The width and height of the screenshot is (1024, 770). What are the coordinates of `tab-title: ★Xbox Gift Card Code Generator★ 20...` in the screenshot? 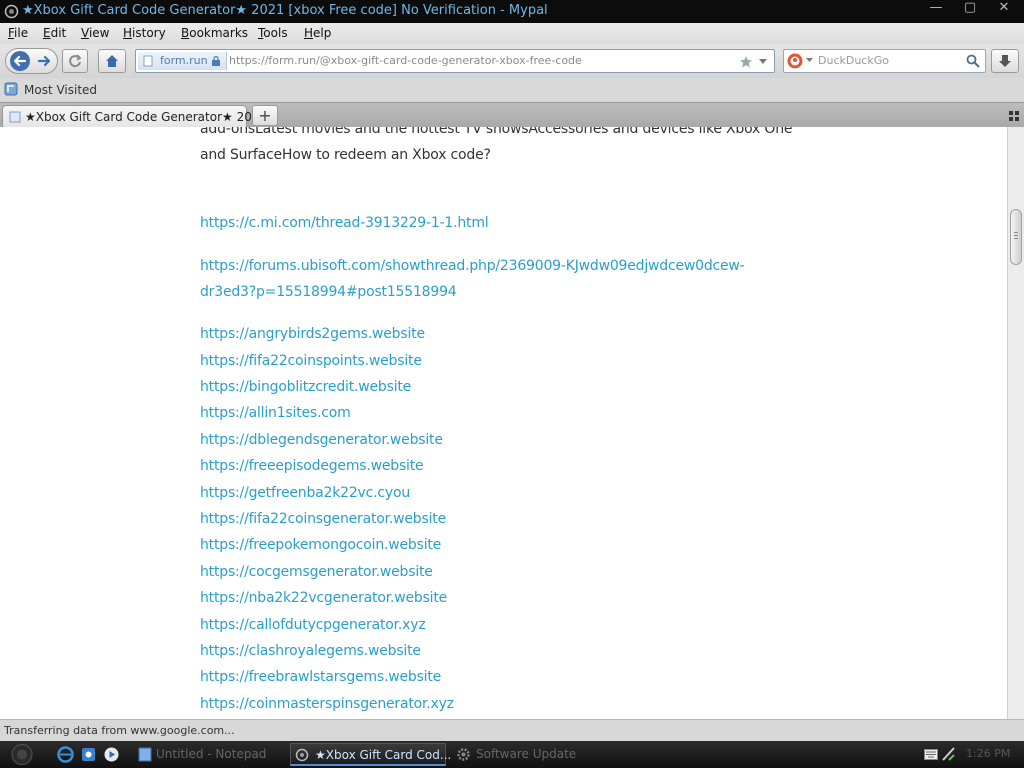 It's located at (144, 117).